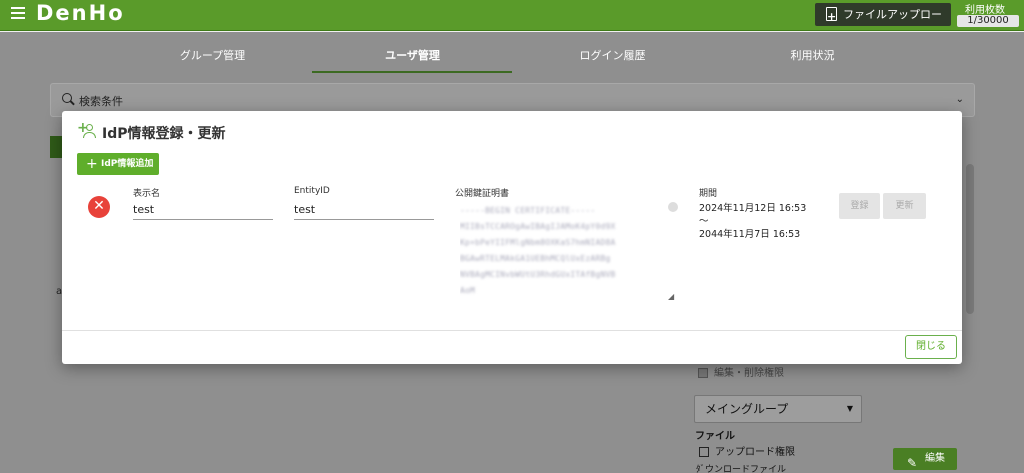 This screenshot has width=1024, height=473. What do you see at coordinates (412, 72) in the screenshot?
I see `active-tab-indicator` at bounding box center [412, 72].